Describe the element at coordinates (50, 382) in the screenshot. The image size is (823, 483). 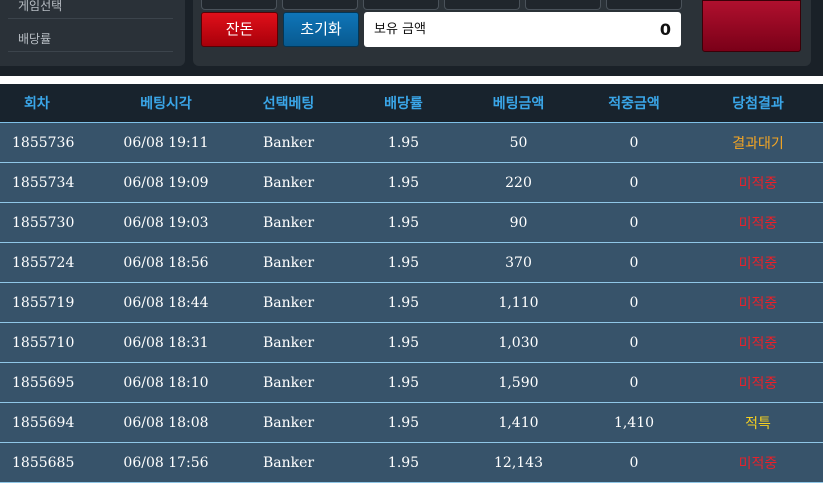
I see `cell-round: 1855695` at that location.